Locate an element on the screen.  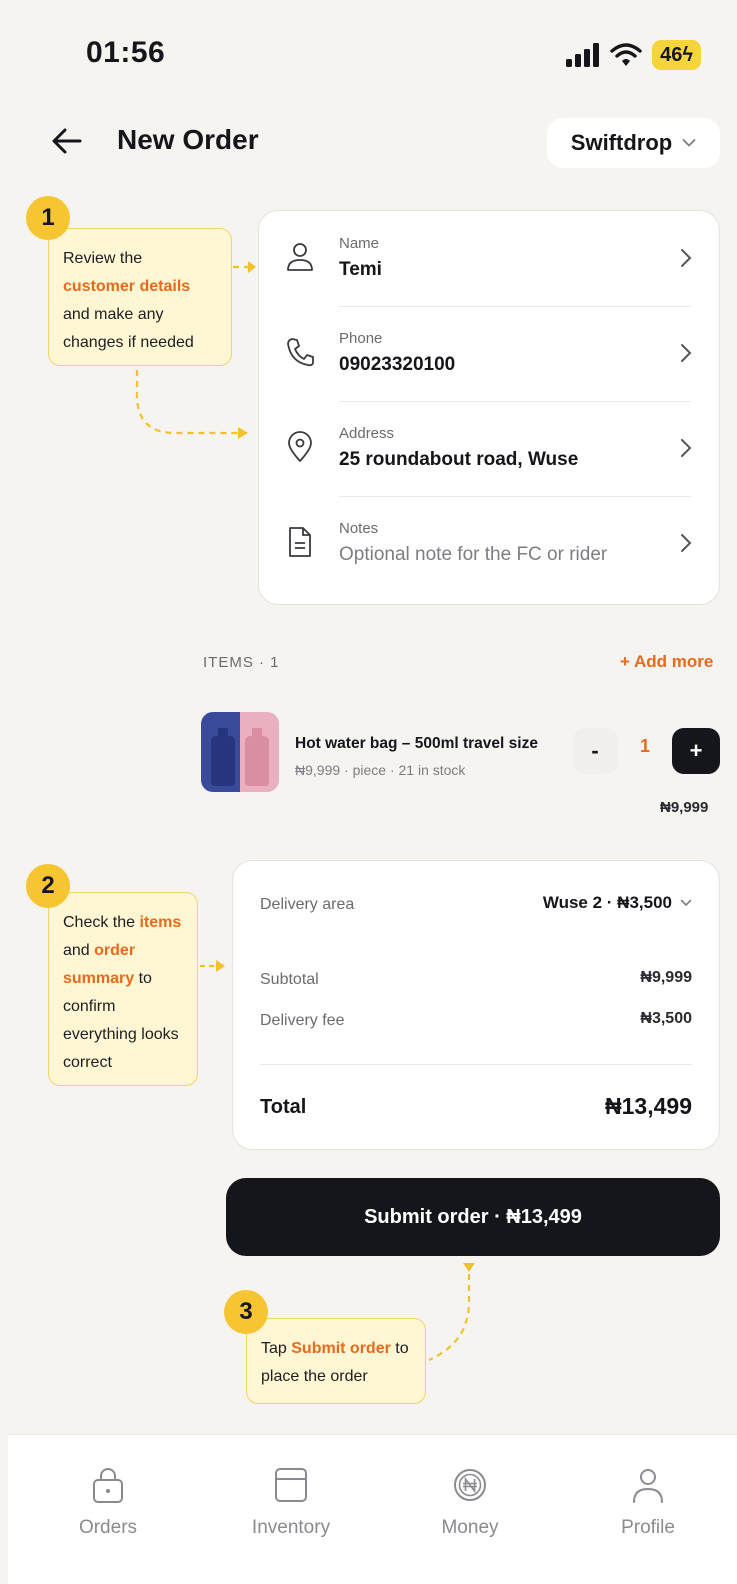
step-badge-1: 1 is located at coordinates (48, 218).